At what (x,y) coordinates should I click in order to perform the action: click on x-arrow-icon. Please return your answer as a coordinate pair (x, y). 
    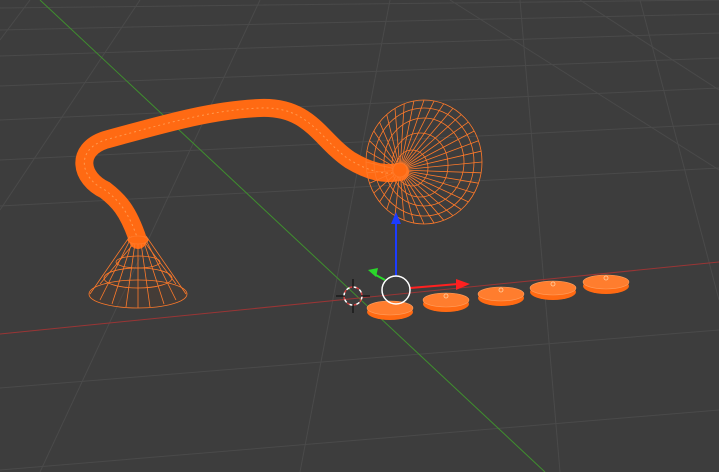
    Looking at the image, I should click on (463, 284).